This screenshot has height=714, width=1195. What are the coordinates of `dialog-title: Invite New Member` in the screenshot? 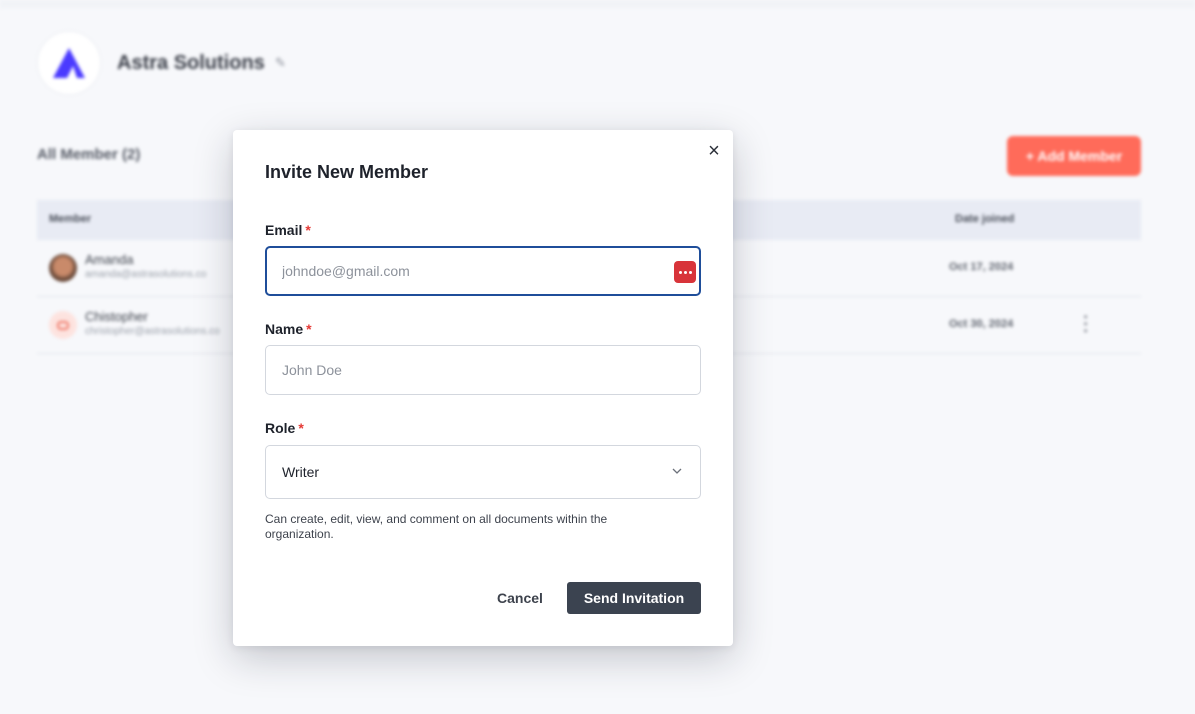 It's located at (347, 172).